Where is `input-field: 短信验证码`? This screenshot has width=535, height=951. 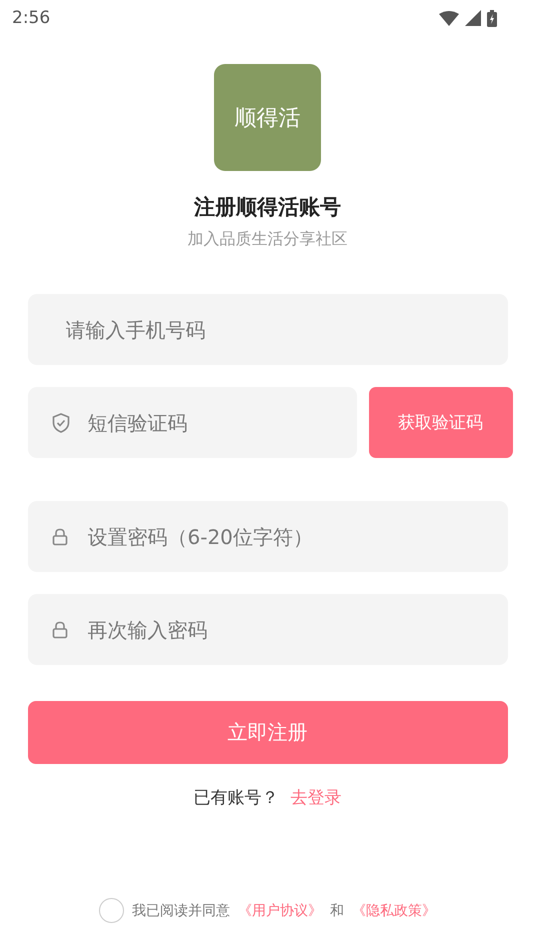 input-field: 短信验证码 is located at coordinates (192, 422).